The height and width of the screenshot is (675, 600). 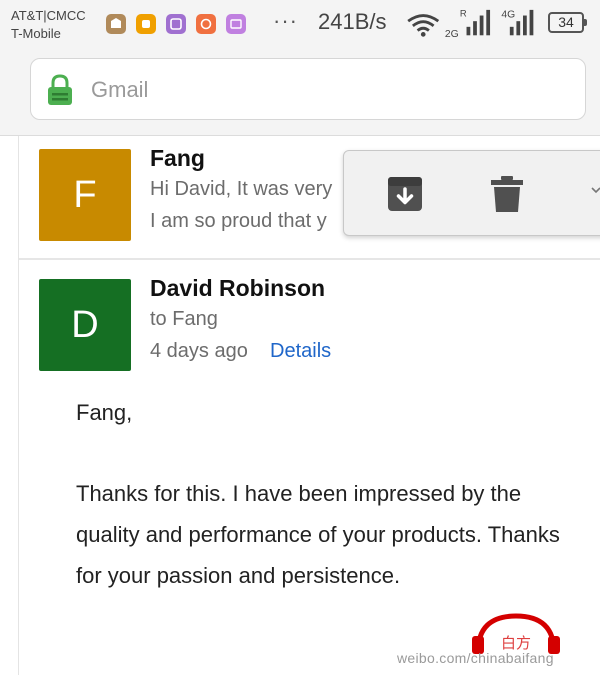 I want to click on search-input: Gmail, so click(x=308, y=89).